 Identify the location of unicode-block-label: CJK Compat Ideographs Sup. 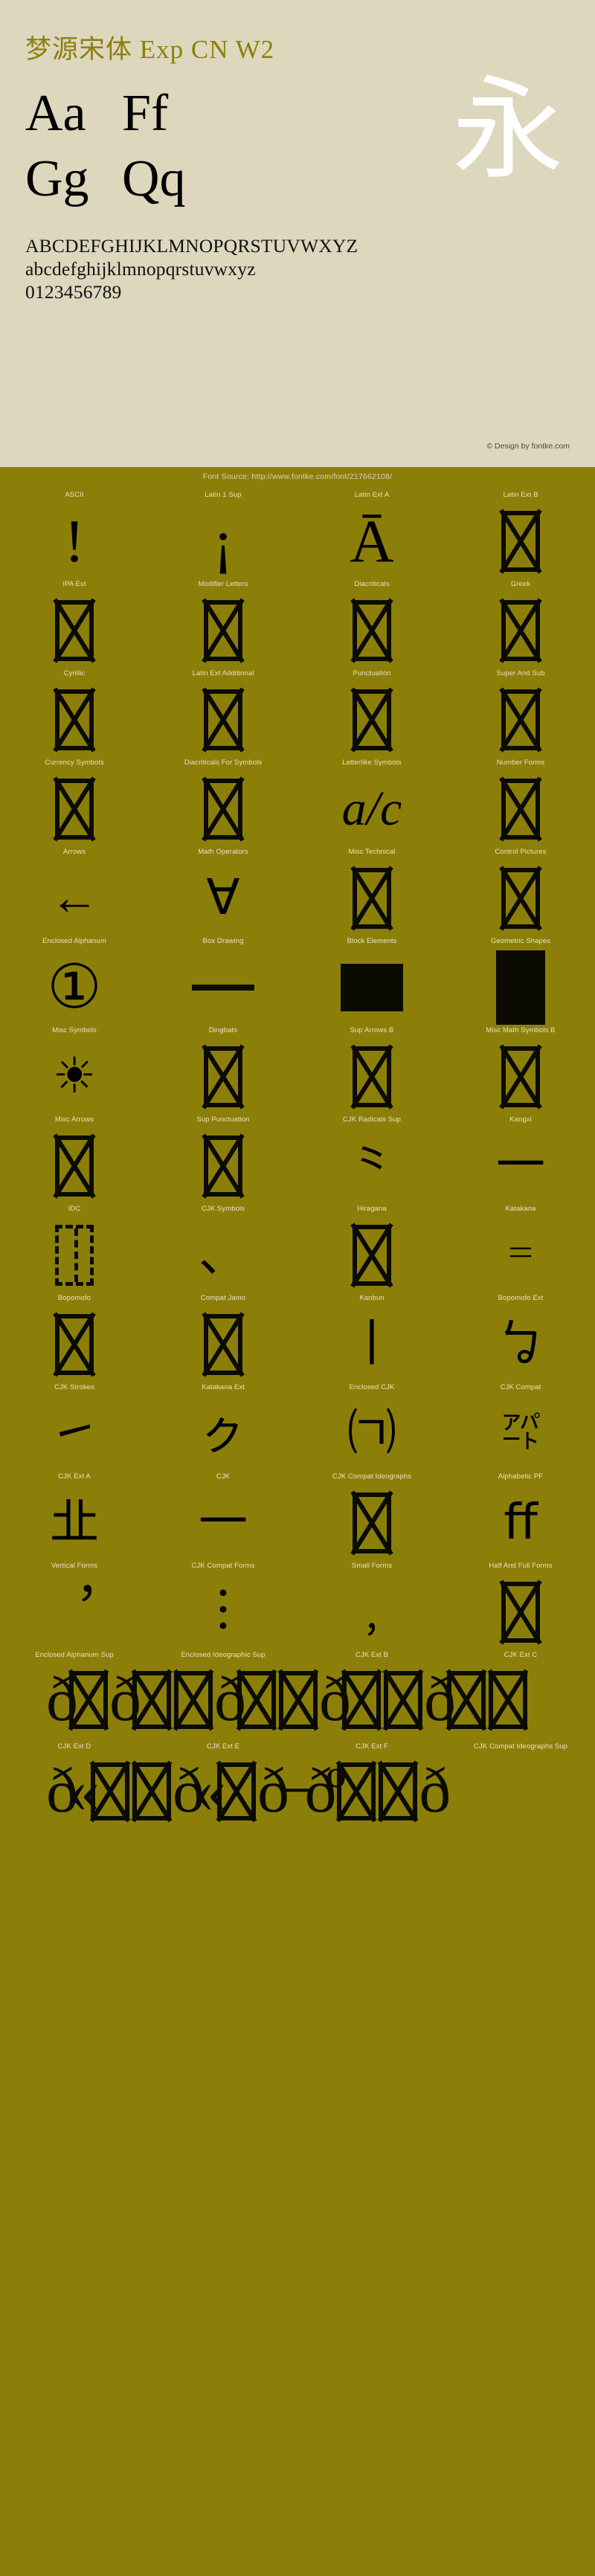
(521, 1746).